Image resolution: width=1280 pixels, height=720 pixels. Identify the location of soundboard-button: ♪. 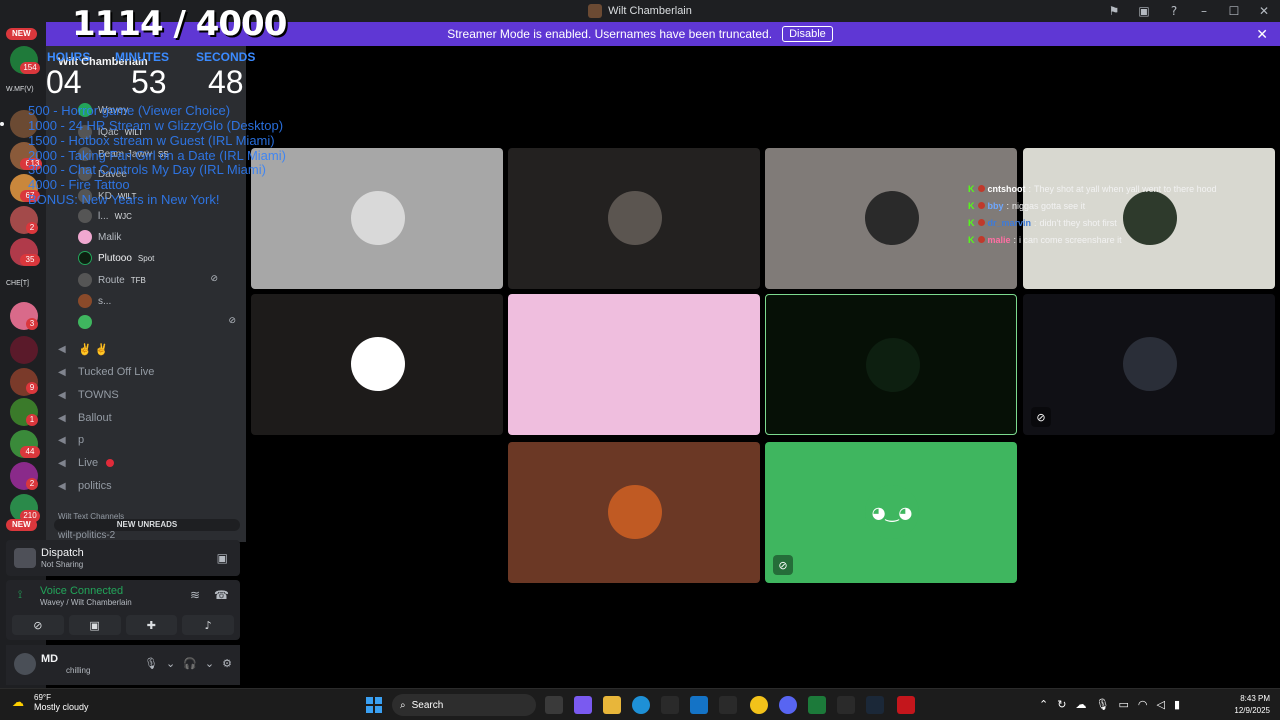
(208, 625).